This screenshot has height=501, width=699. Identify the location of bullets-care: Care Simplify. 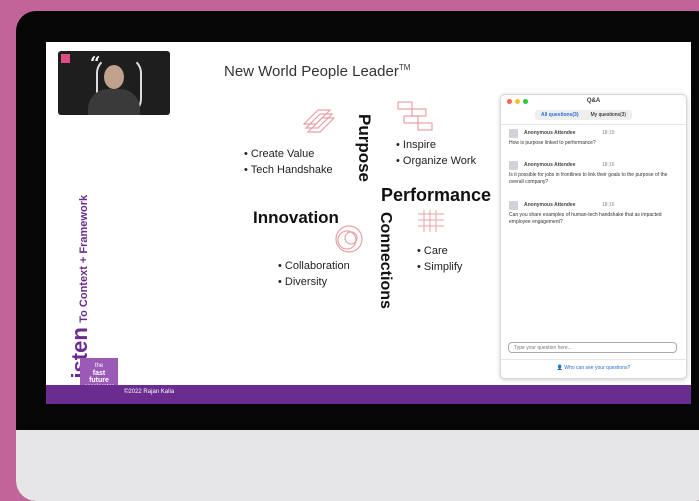
(440, 259).